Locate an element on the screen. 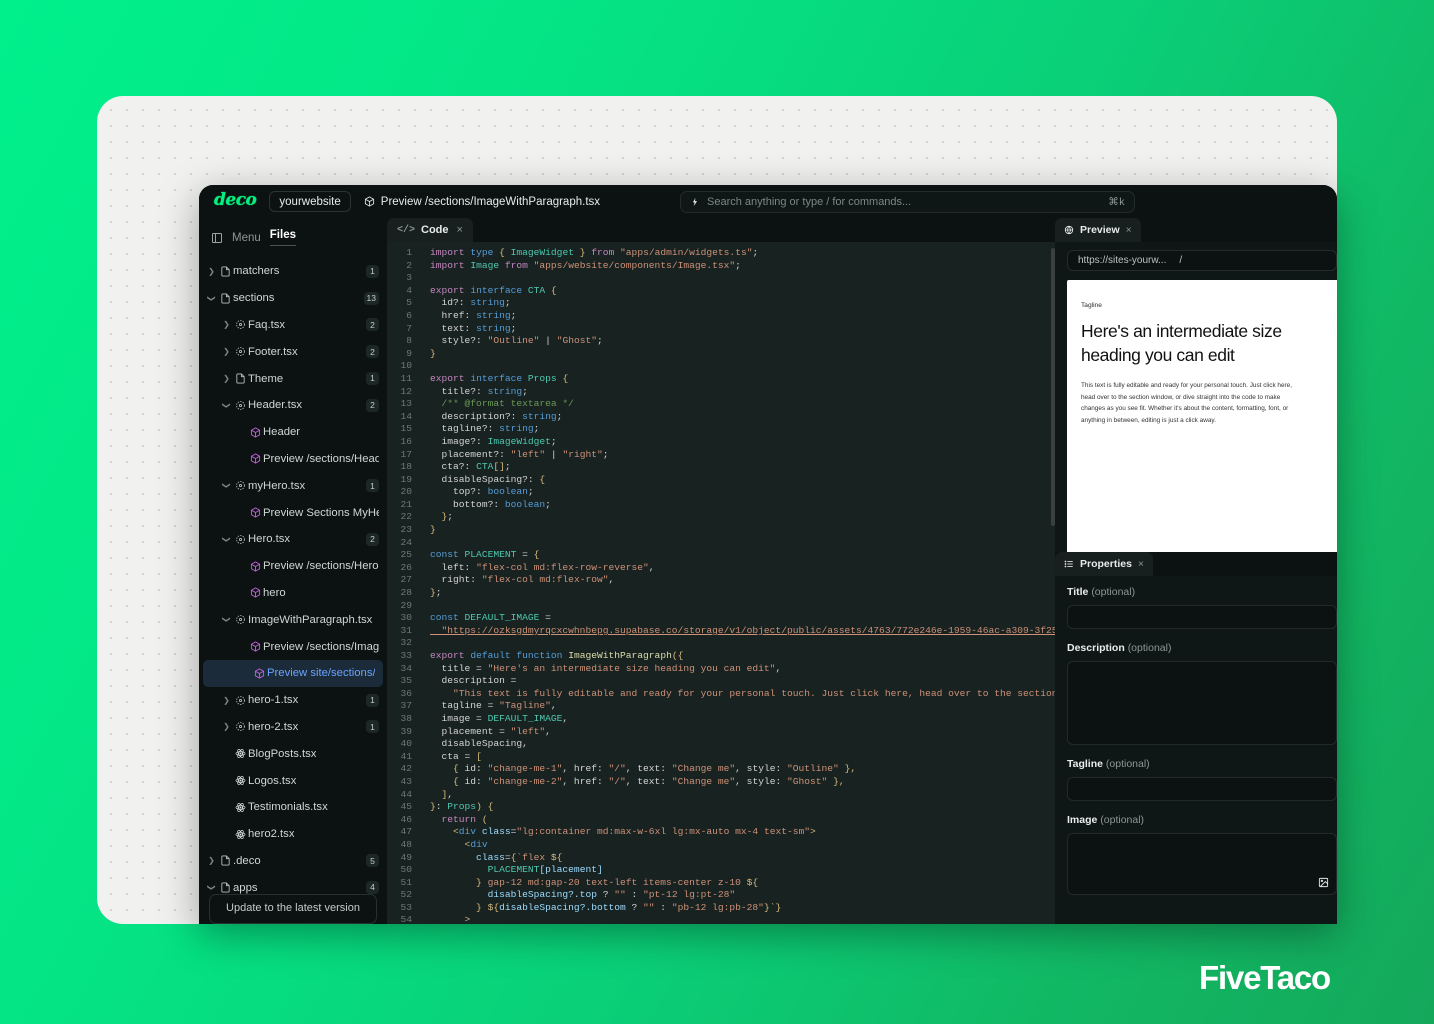 The image size is (1434, 1024). tree-item: ❯ .deco 5 is located at coordinates (293, 861).